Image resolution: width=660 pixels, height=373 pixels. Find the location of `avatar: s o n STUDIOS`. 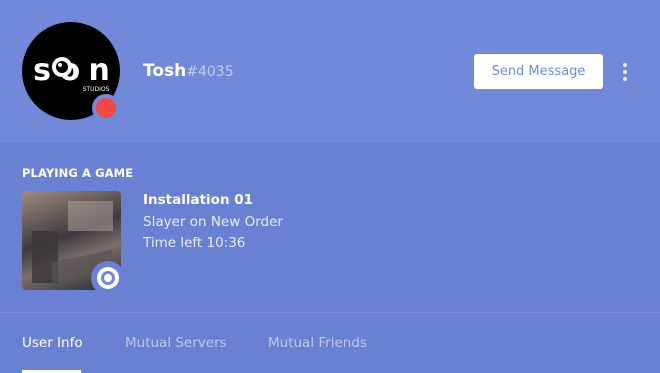

avatar: s o n STUDIOS is located at coordinates (71, 72).